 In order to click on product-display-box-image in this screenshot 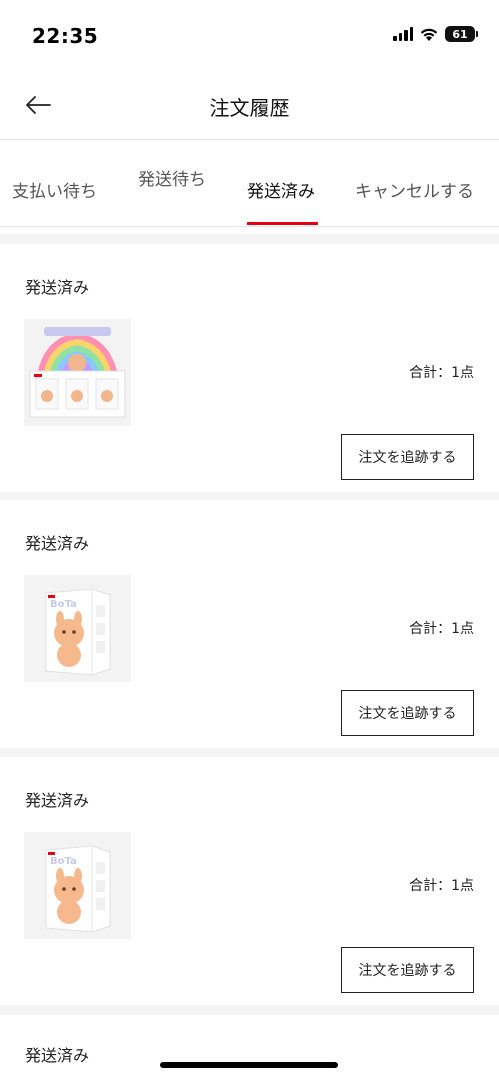, I will do `click(77, 372)`.